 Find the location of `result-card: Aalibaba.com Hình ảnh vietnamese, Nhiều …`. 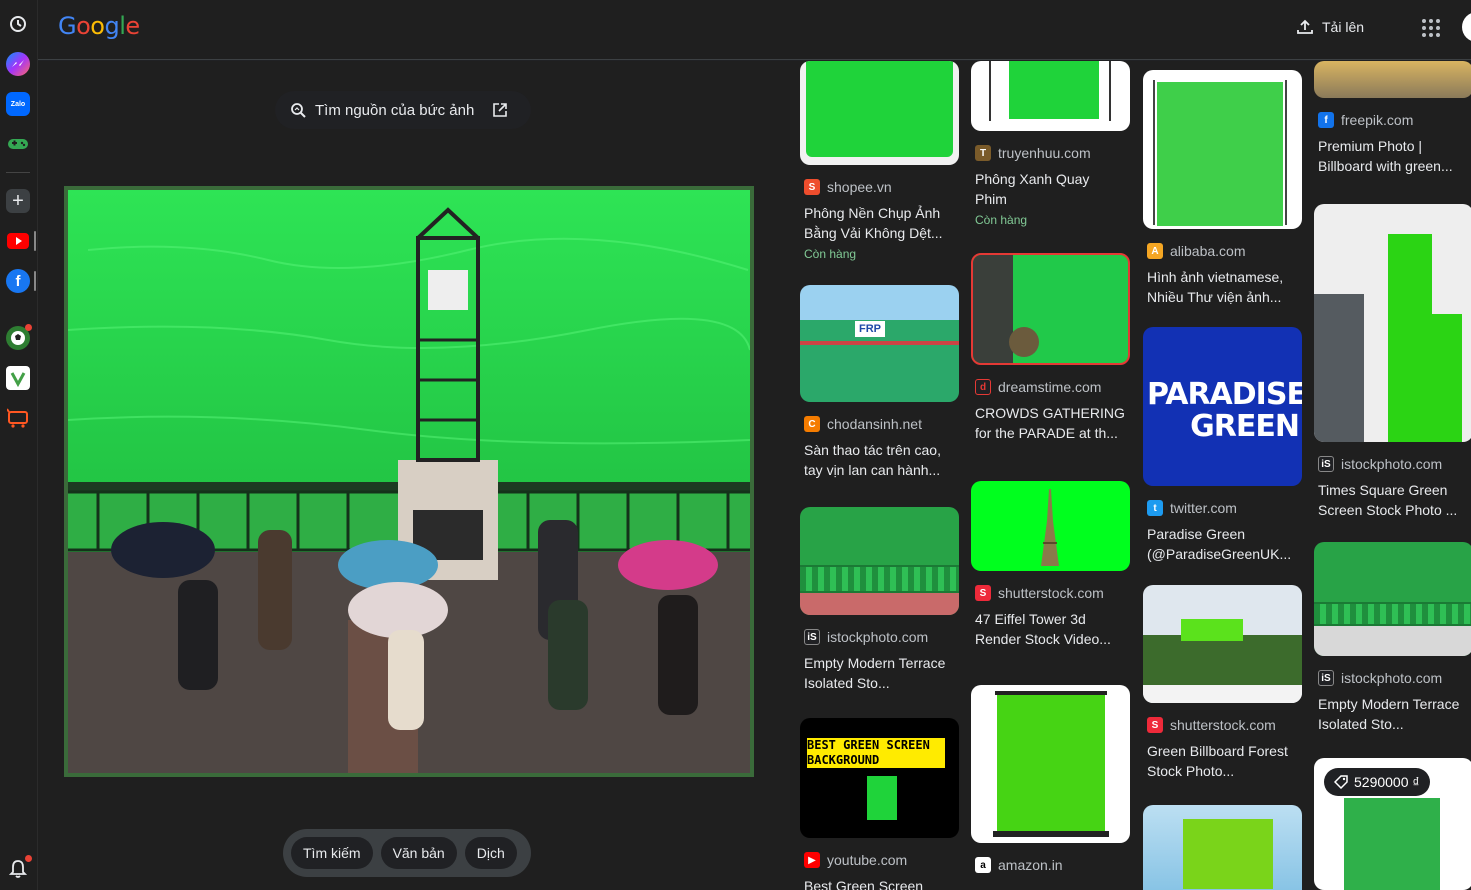

result-card: Aalibaba.com Hình ảnh vietnamese, Nhiều … is located at coordinates (1222, 188).